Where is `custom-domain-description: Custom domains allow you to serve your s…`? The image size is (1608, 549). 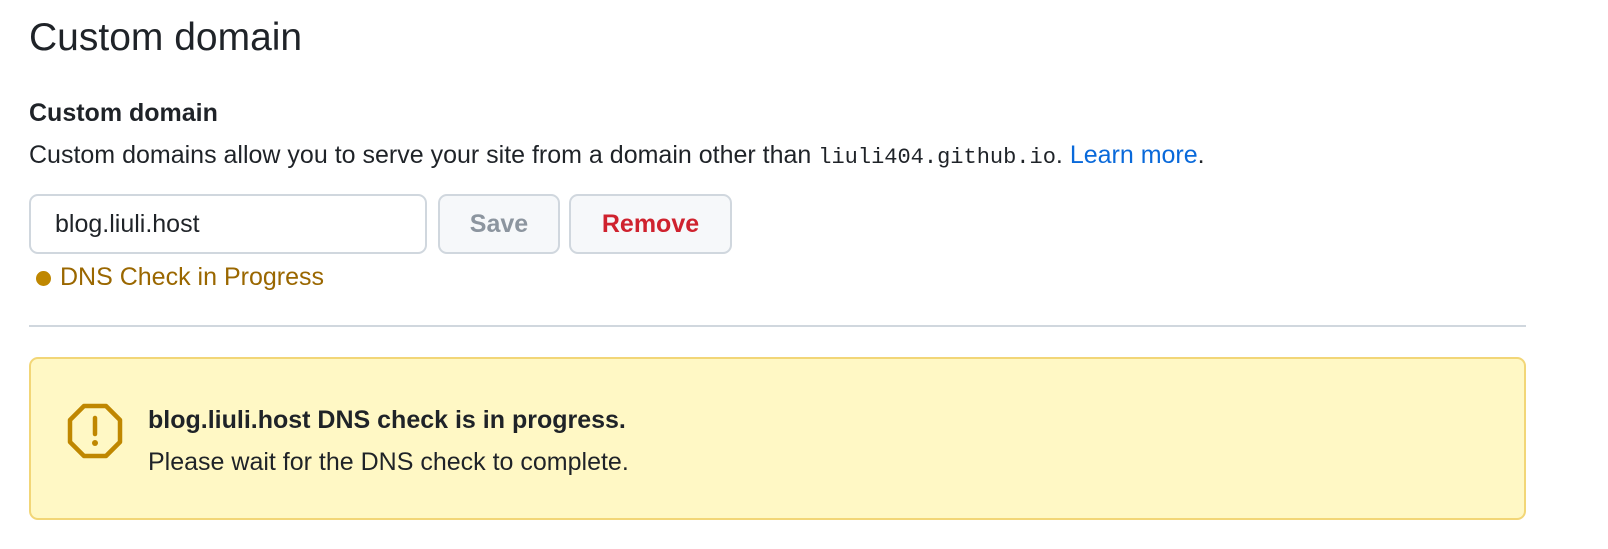
custom-domain-description: Custom domains allow you to serve your s… is located at coordinates (617, 156).